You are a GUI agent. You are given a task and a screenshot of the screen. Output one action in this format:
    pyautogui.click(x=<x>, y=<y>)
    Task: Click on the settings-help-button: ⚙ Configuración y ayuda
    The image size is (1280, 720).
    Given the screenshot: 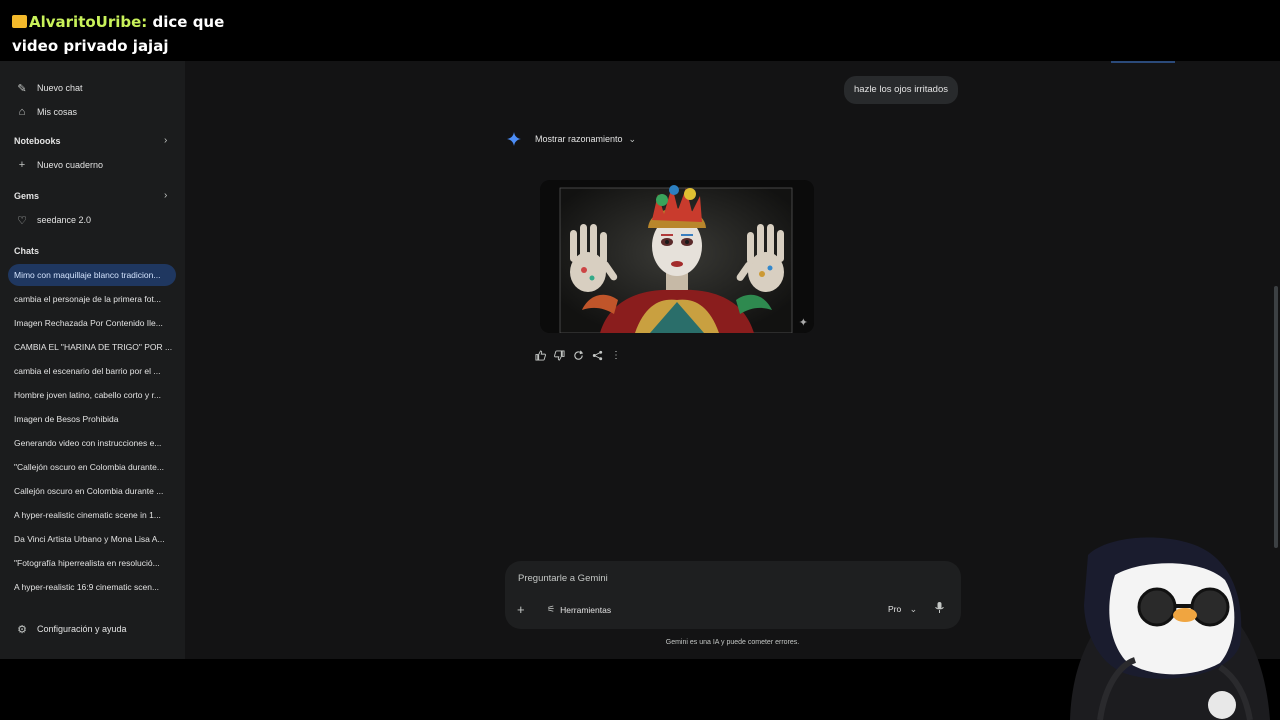 What is the action you would take?
    pyautogui.click(x=92, y=629)
    